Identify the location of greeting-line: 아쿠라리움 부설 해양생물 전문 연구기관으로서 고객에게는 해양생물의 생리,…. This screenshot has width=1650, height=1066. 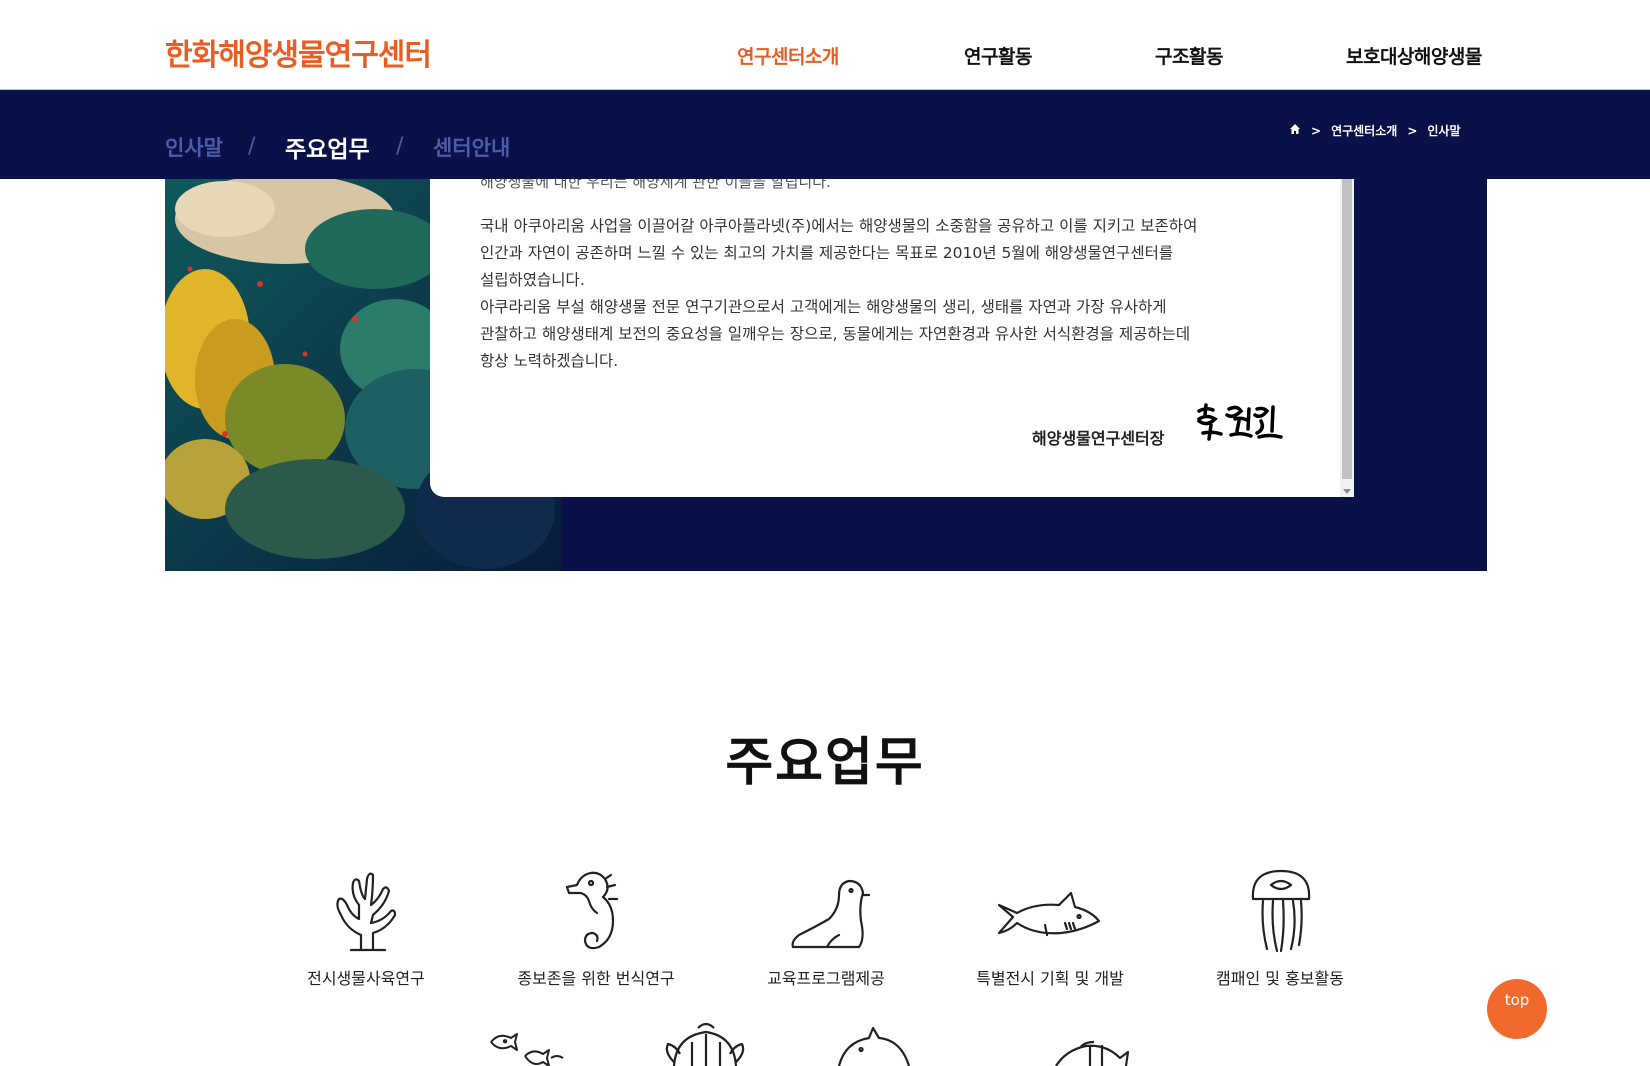
(823, 307).